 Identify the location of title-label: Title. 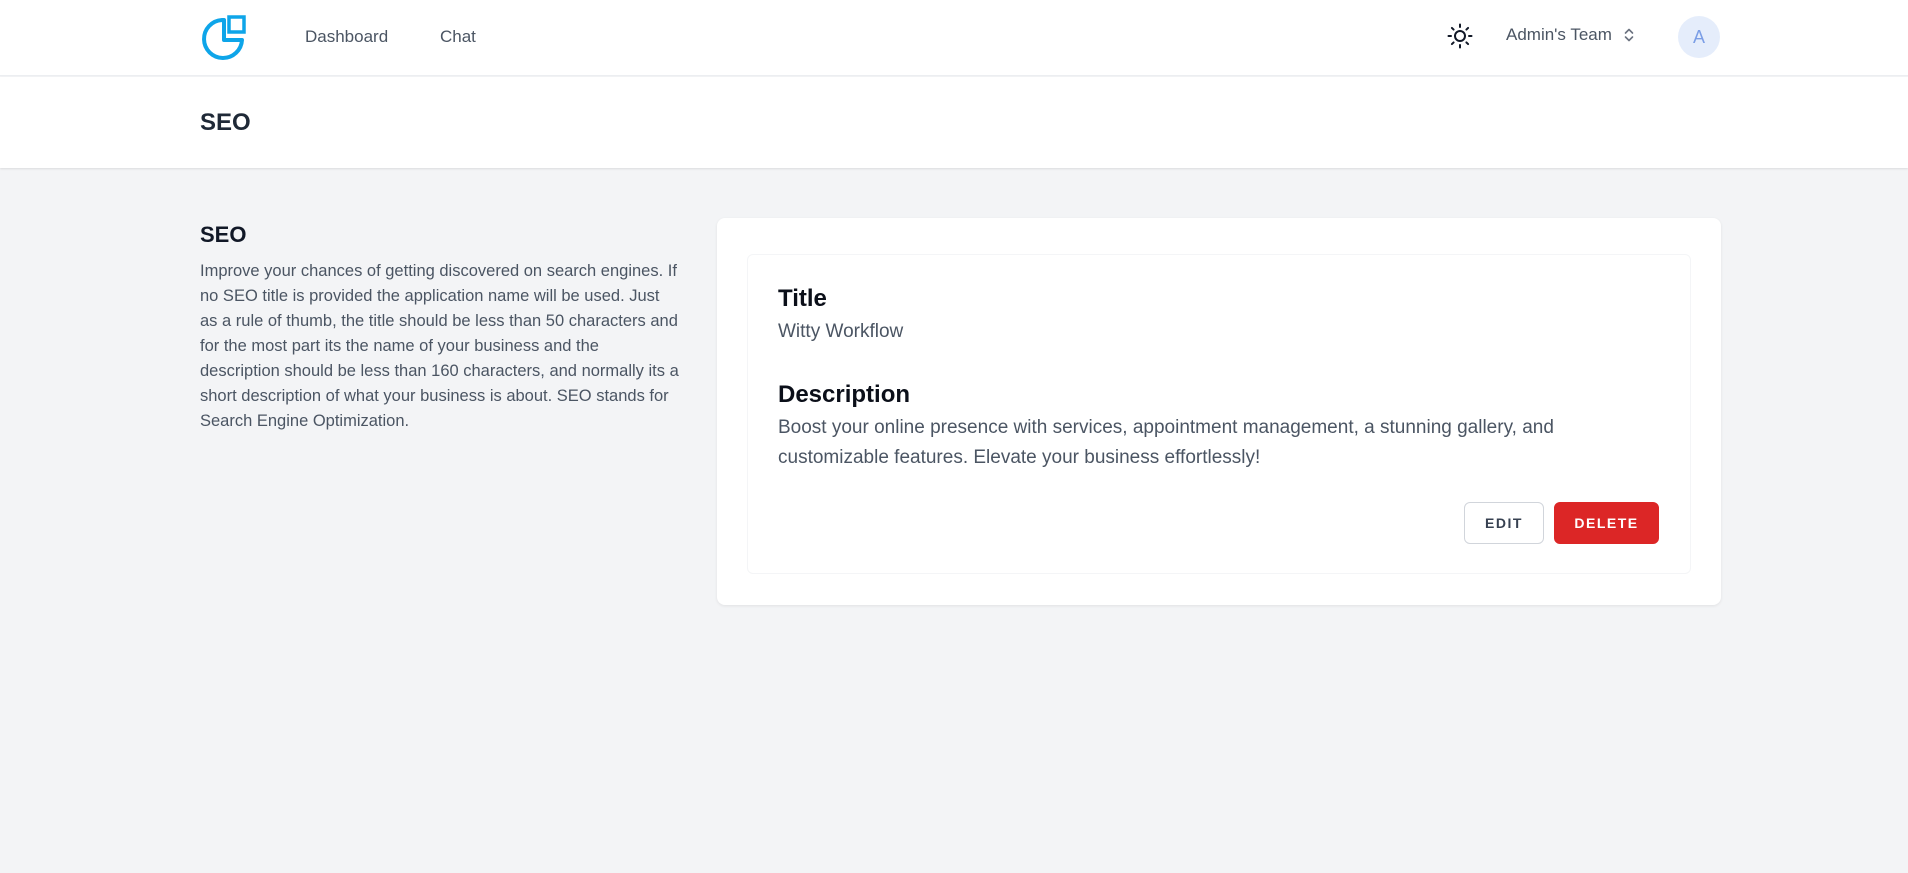
(802, 298).